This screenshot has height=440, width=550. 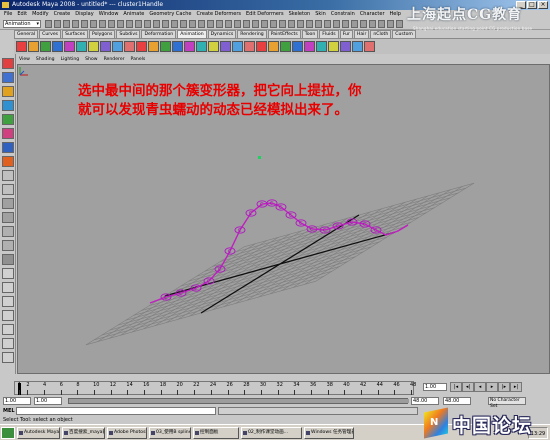 What do you see at coordinates (114, 60) in the screenshot?
I see `panel-menu-renderer: Renderer` at bounding box center [114, 60].